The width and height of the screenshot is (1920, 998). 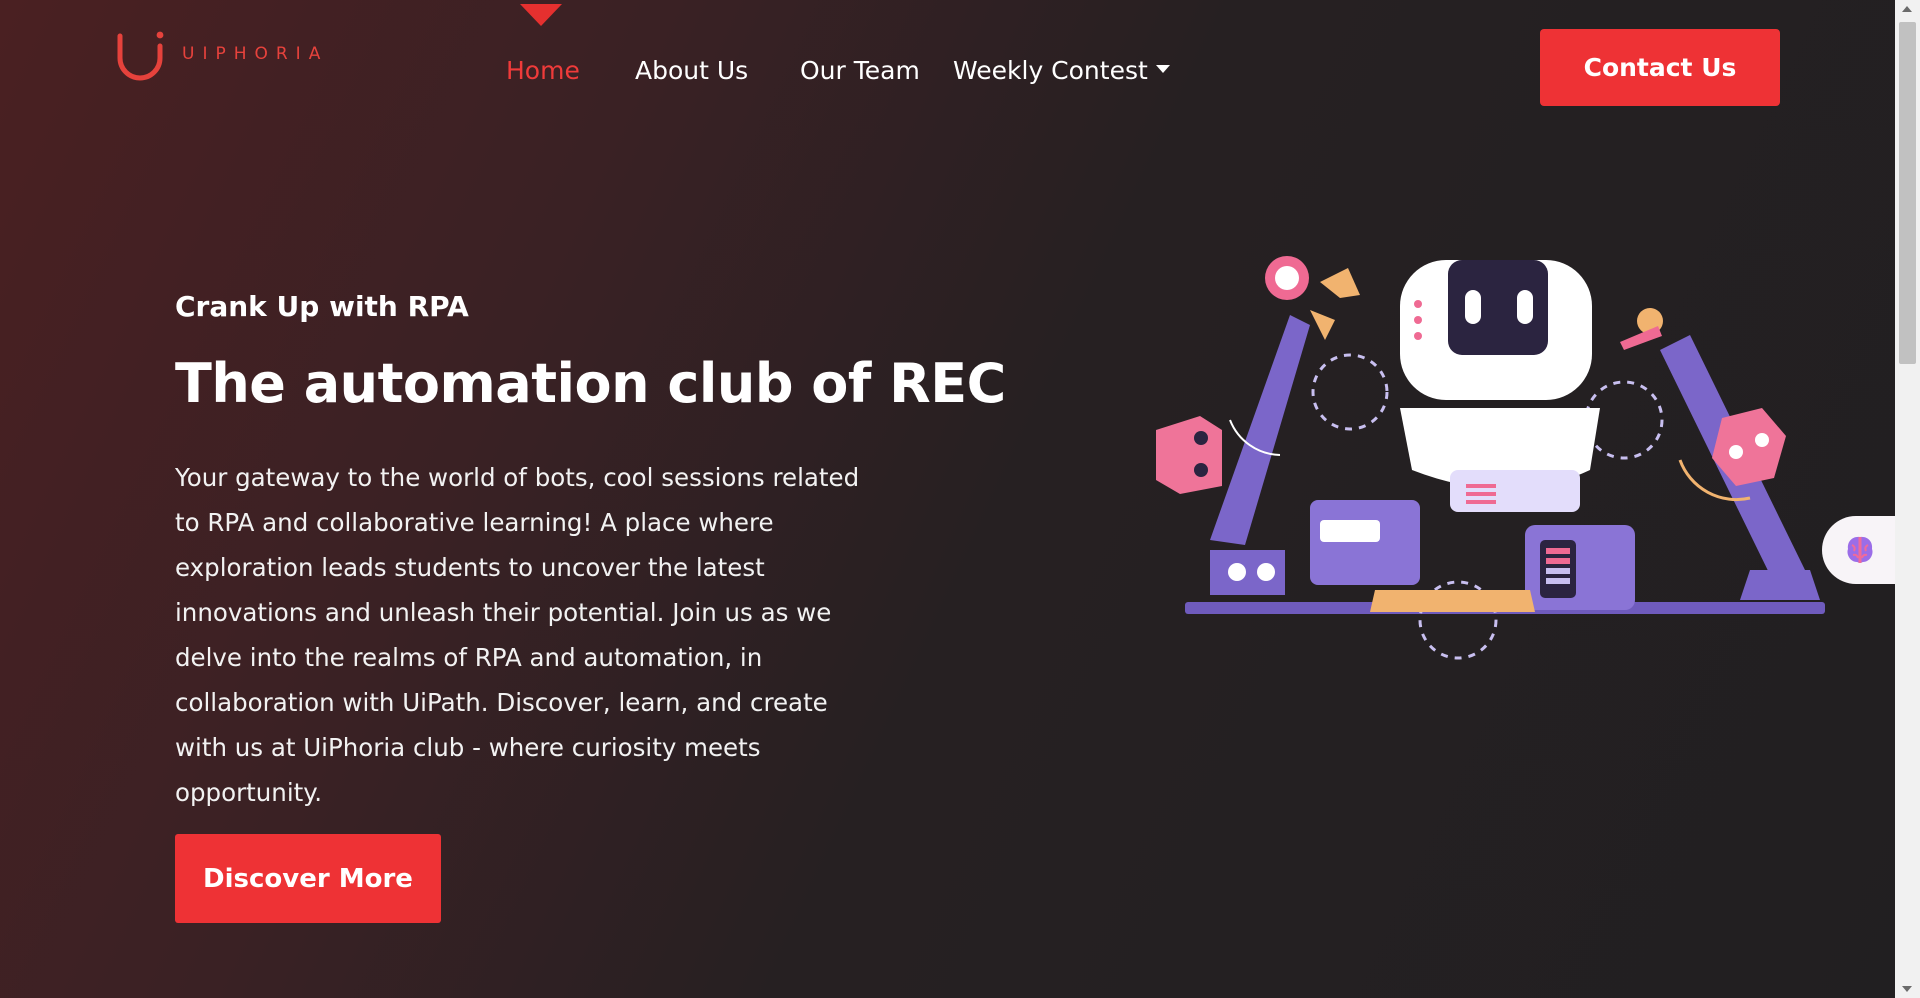 I want to click on nav-item-about-us: About Us, so click(x=691, y=70).